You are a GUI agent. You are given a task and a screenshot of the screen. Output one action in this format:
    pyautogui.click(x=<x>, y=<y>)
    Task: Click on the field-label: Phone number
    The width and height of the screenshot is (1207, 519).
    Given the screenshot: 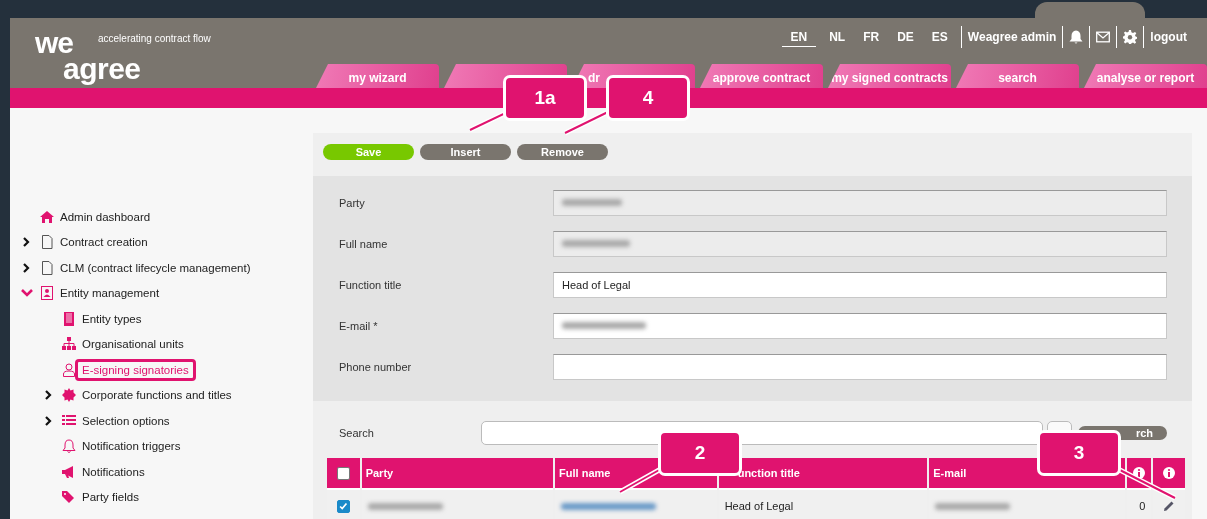 What is the action you would take?
    pyautogui.click(x=376, y=366)
    